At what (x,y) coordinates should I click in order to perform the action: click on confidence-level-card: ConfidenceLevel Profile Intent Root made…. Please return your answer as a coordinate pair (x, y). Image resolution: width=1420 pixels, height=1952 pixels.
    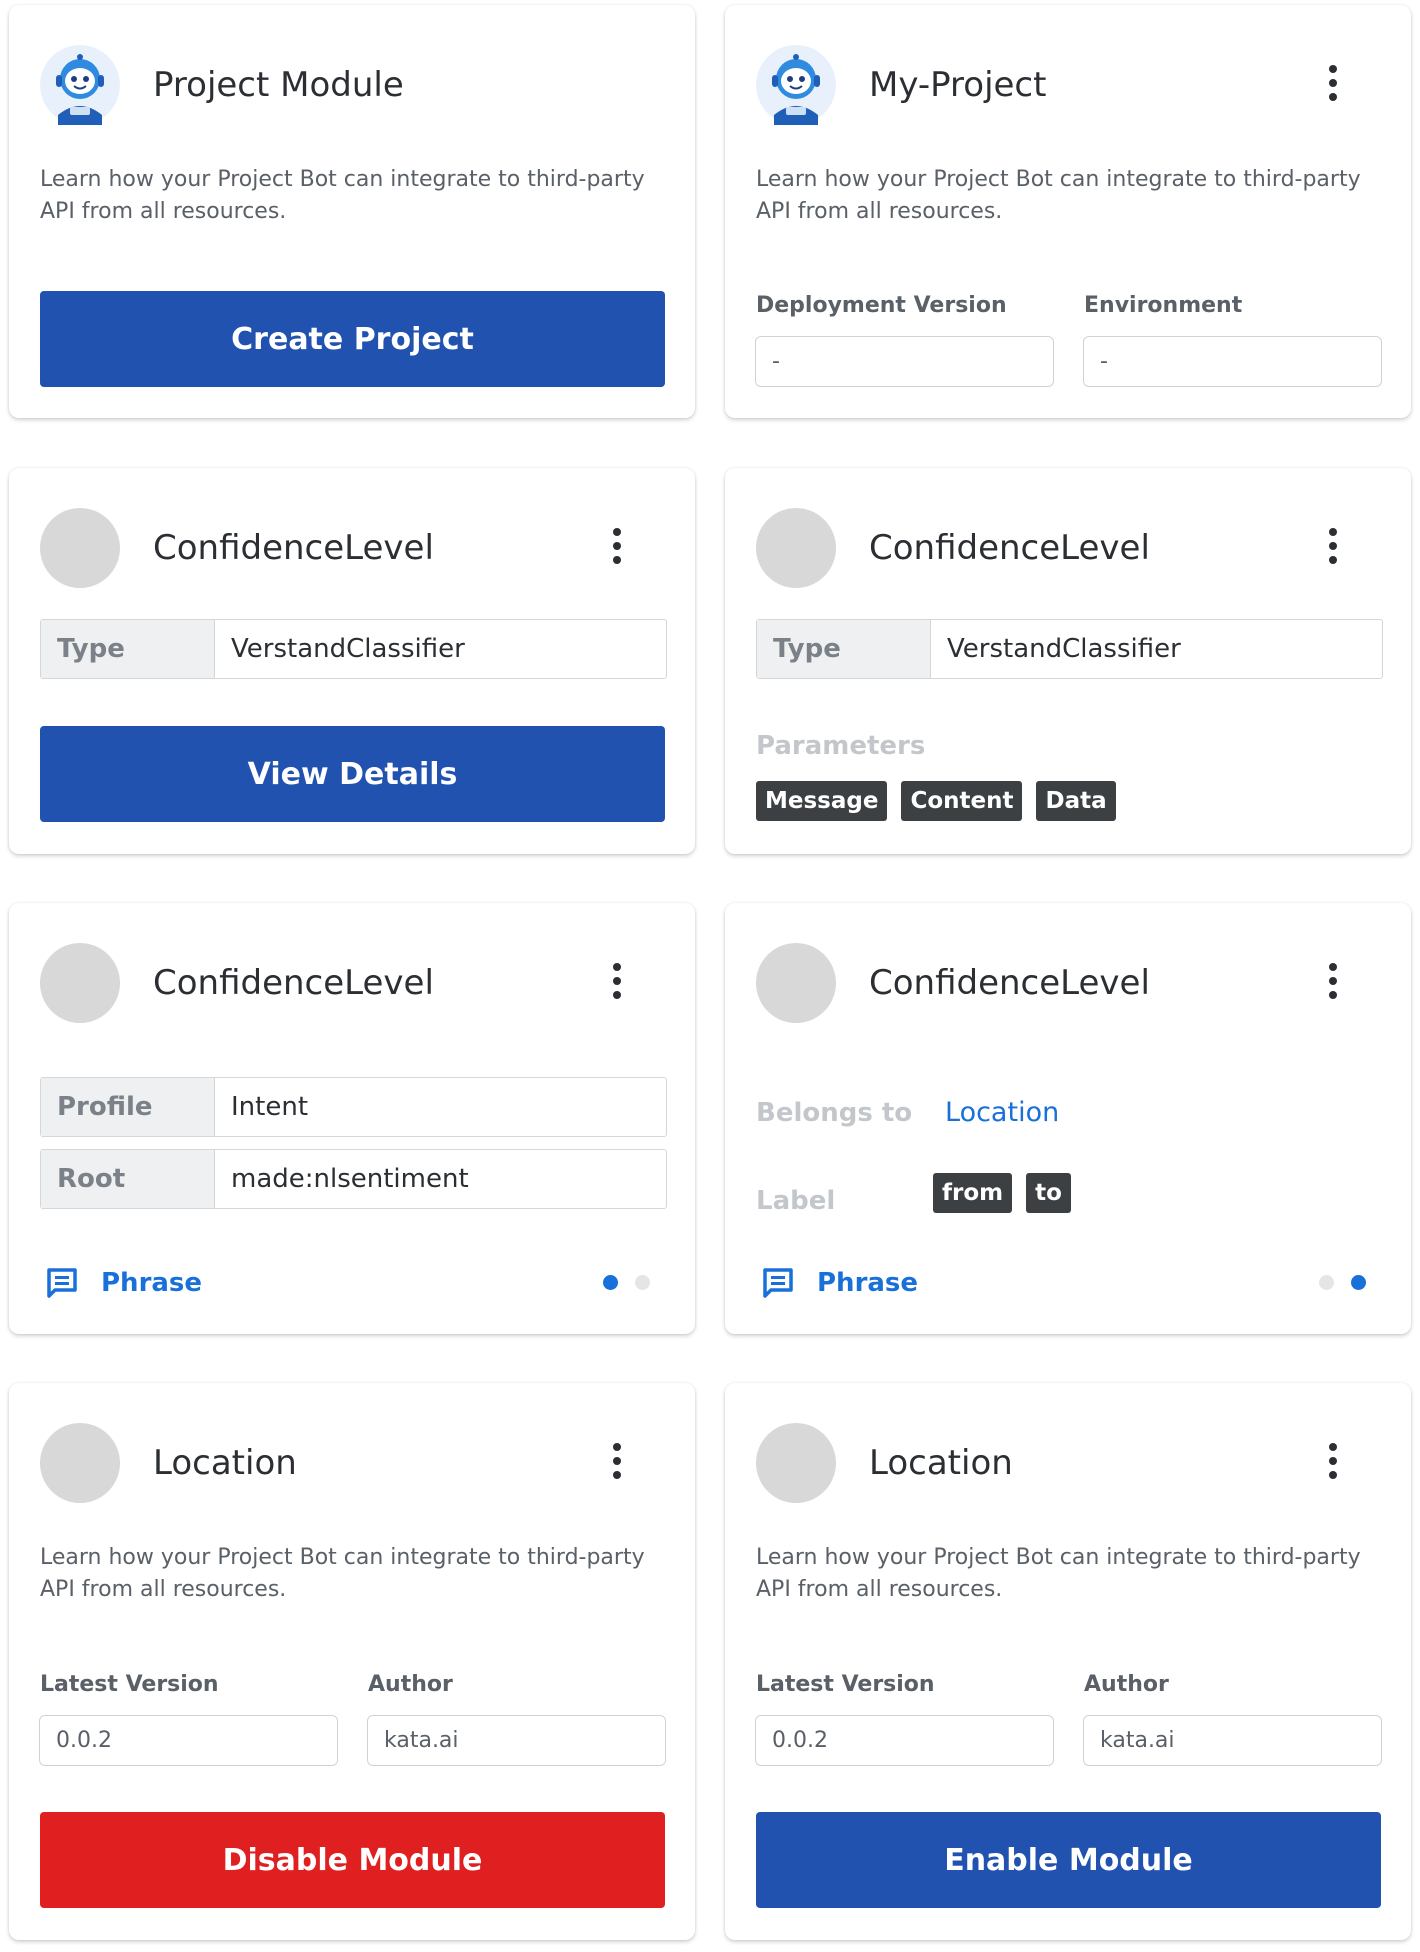
    Looking at the image, I should click on (352, 1118).